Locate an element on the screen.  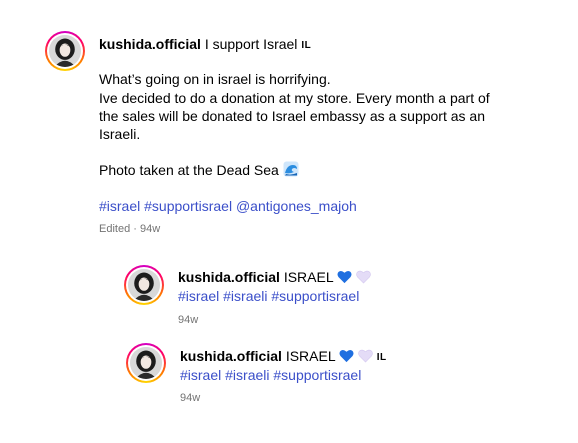
post-hashtags: #israel #supportisrael @antigones_majoh is located at coordinates (228, 206).